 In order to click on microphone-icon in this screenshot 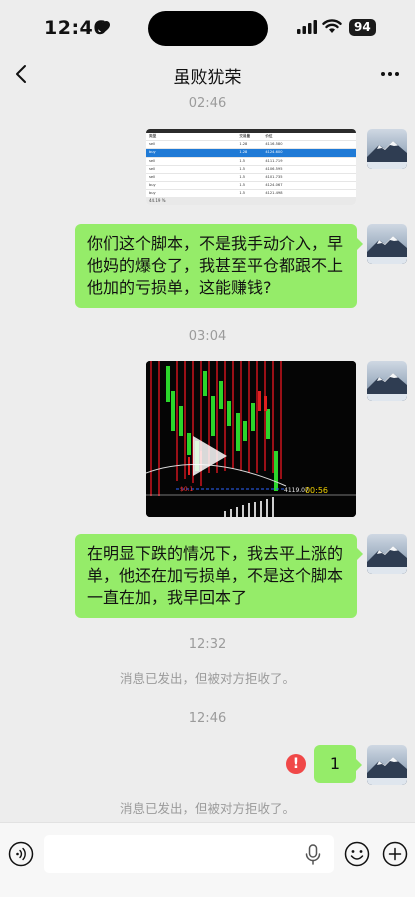, I will do `click(313, 855)`.